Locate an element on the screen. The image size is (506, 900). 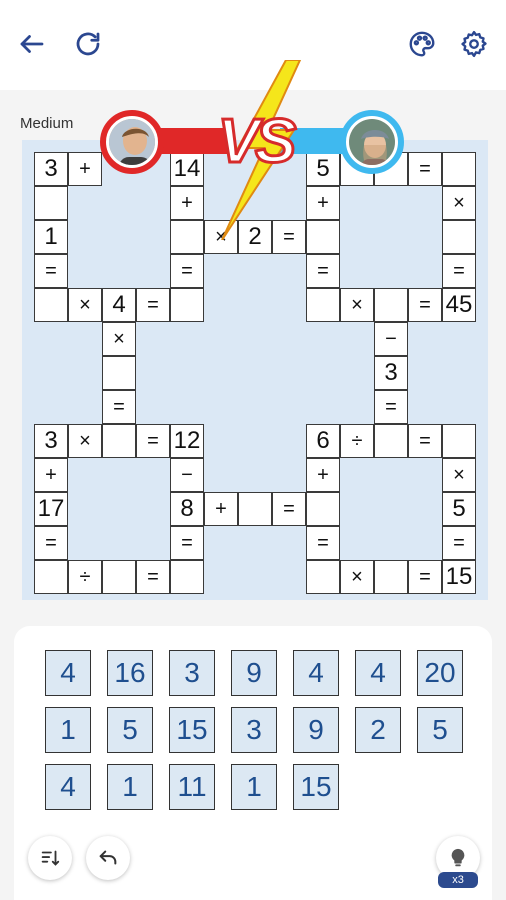
sort-icon is located at coordinates (50, 858).